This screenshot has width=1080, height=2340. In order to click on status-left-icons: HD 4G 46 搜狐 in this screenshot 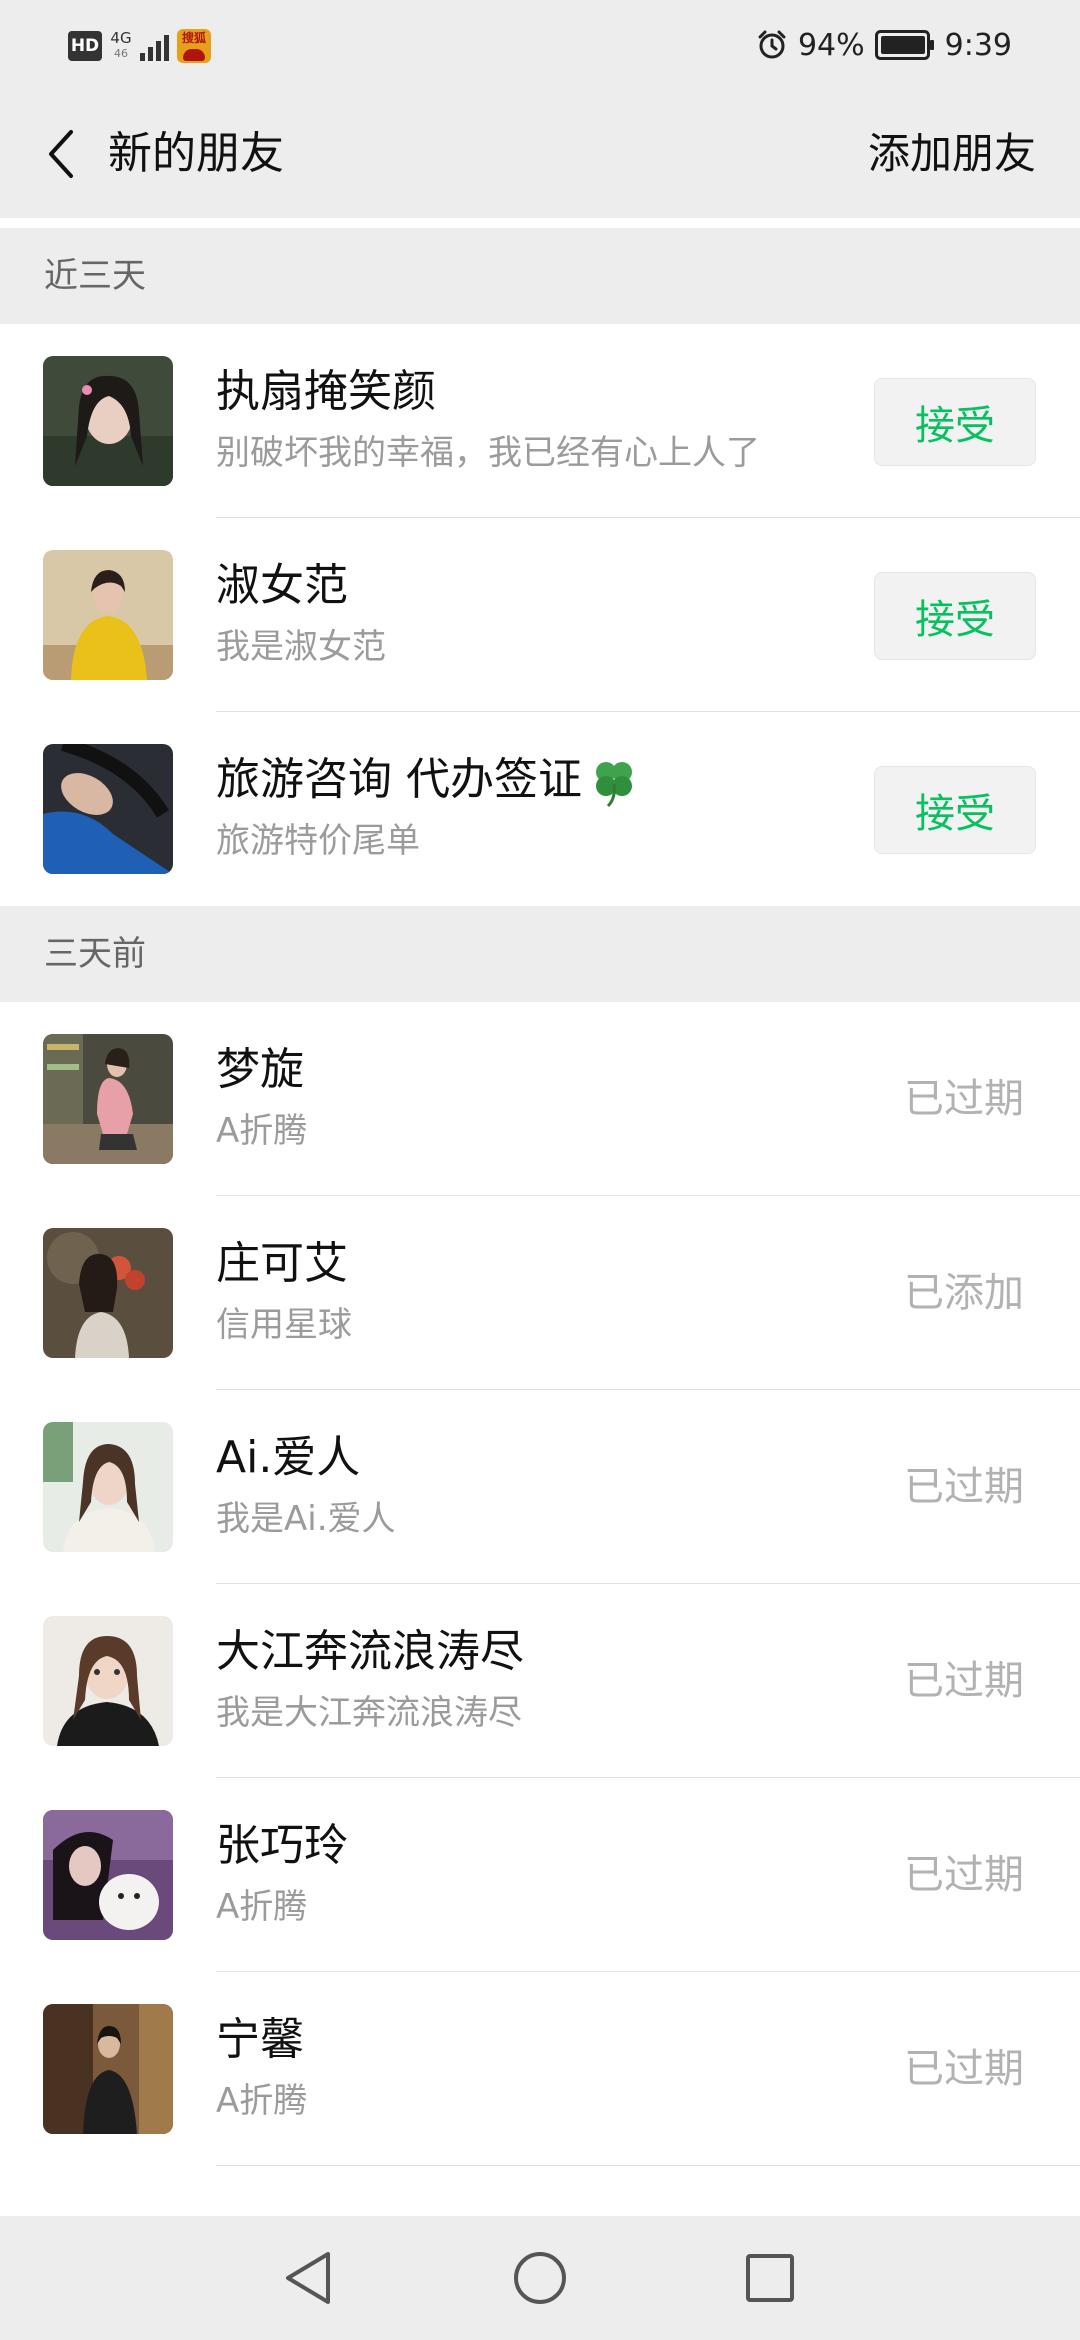, I will do `click(139, 46)`.